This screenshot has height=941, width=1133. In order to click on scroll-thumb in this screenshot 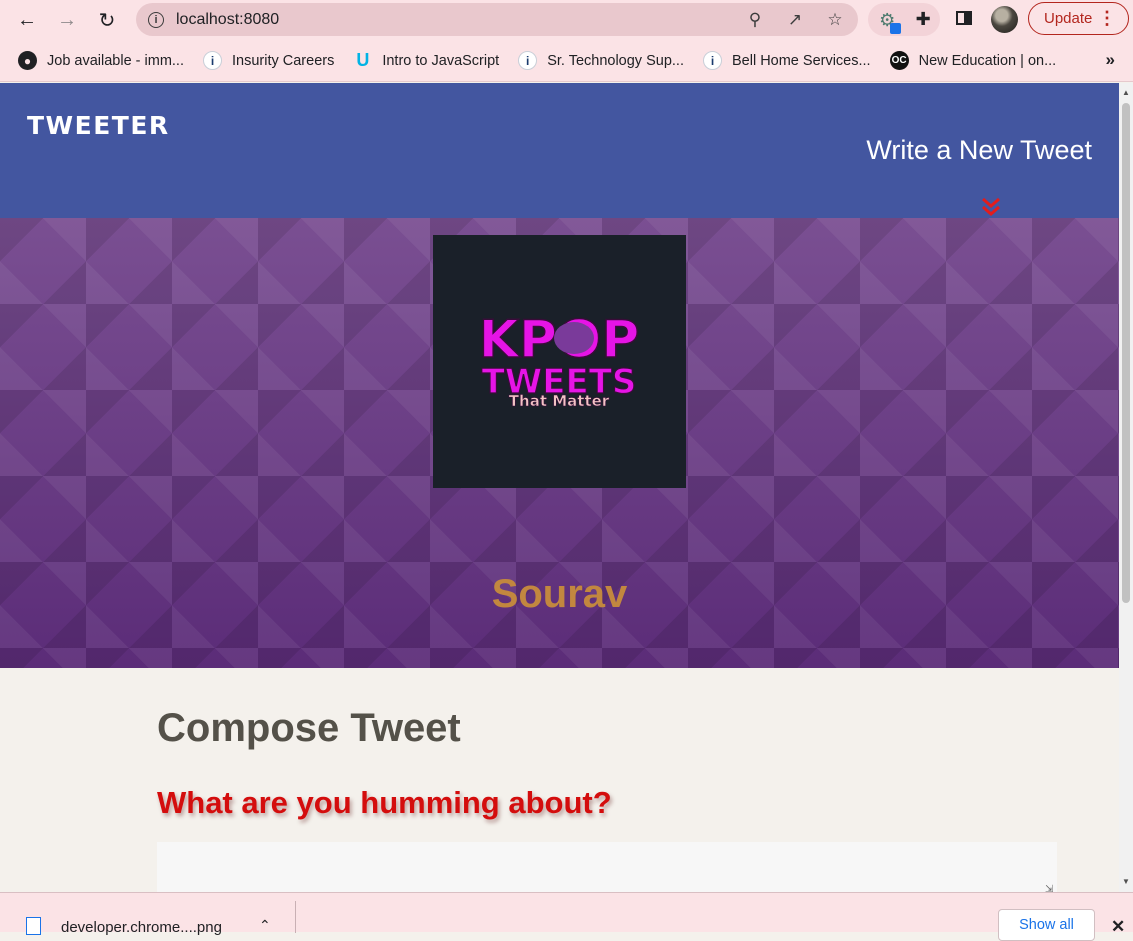, I will do `click(1126, 353)`.